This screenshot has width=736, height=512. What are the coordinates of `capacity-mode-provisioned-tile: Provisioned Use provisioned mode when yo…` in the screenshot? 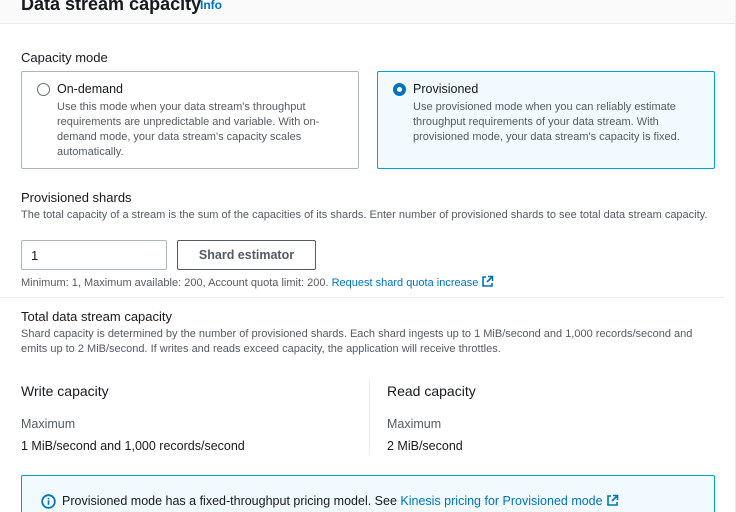 It's located at (546, 120).